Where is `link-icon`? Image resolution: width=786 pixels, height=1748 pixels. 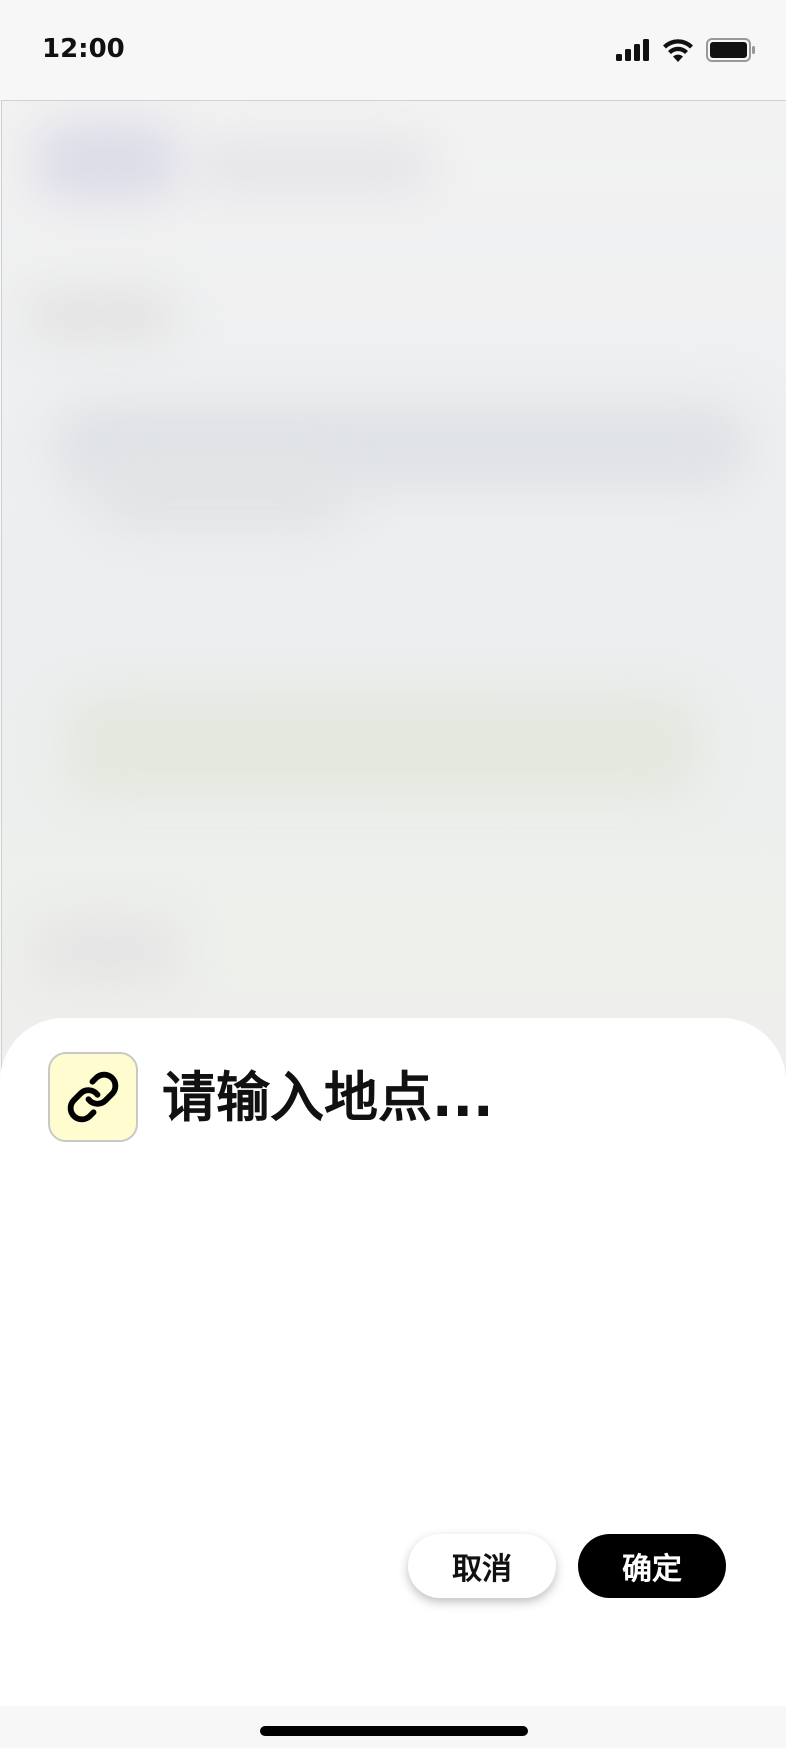
link-icon is located at coordinates (93, 1097).